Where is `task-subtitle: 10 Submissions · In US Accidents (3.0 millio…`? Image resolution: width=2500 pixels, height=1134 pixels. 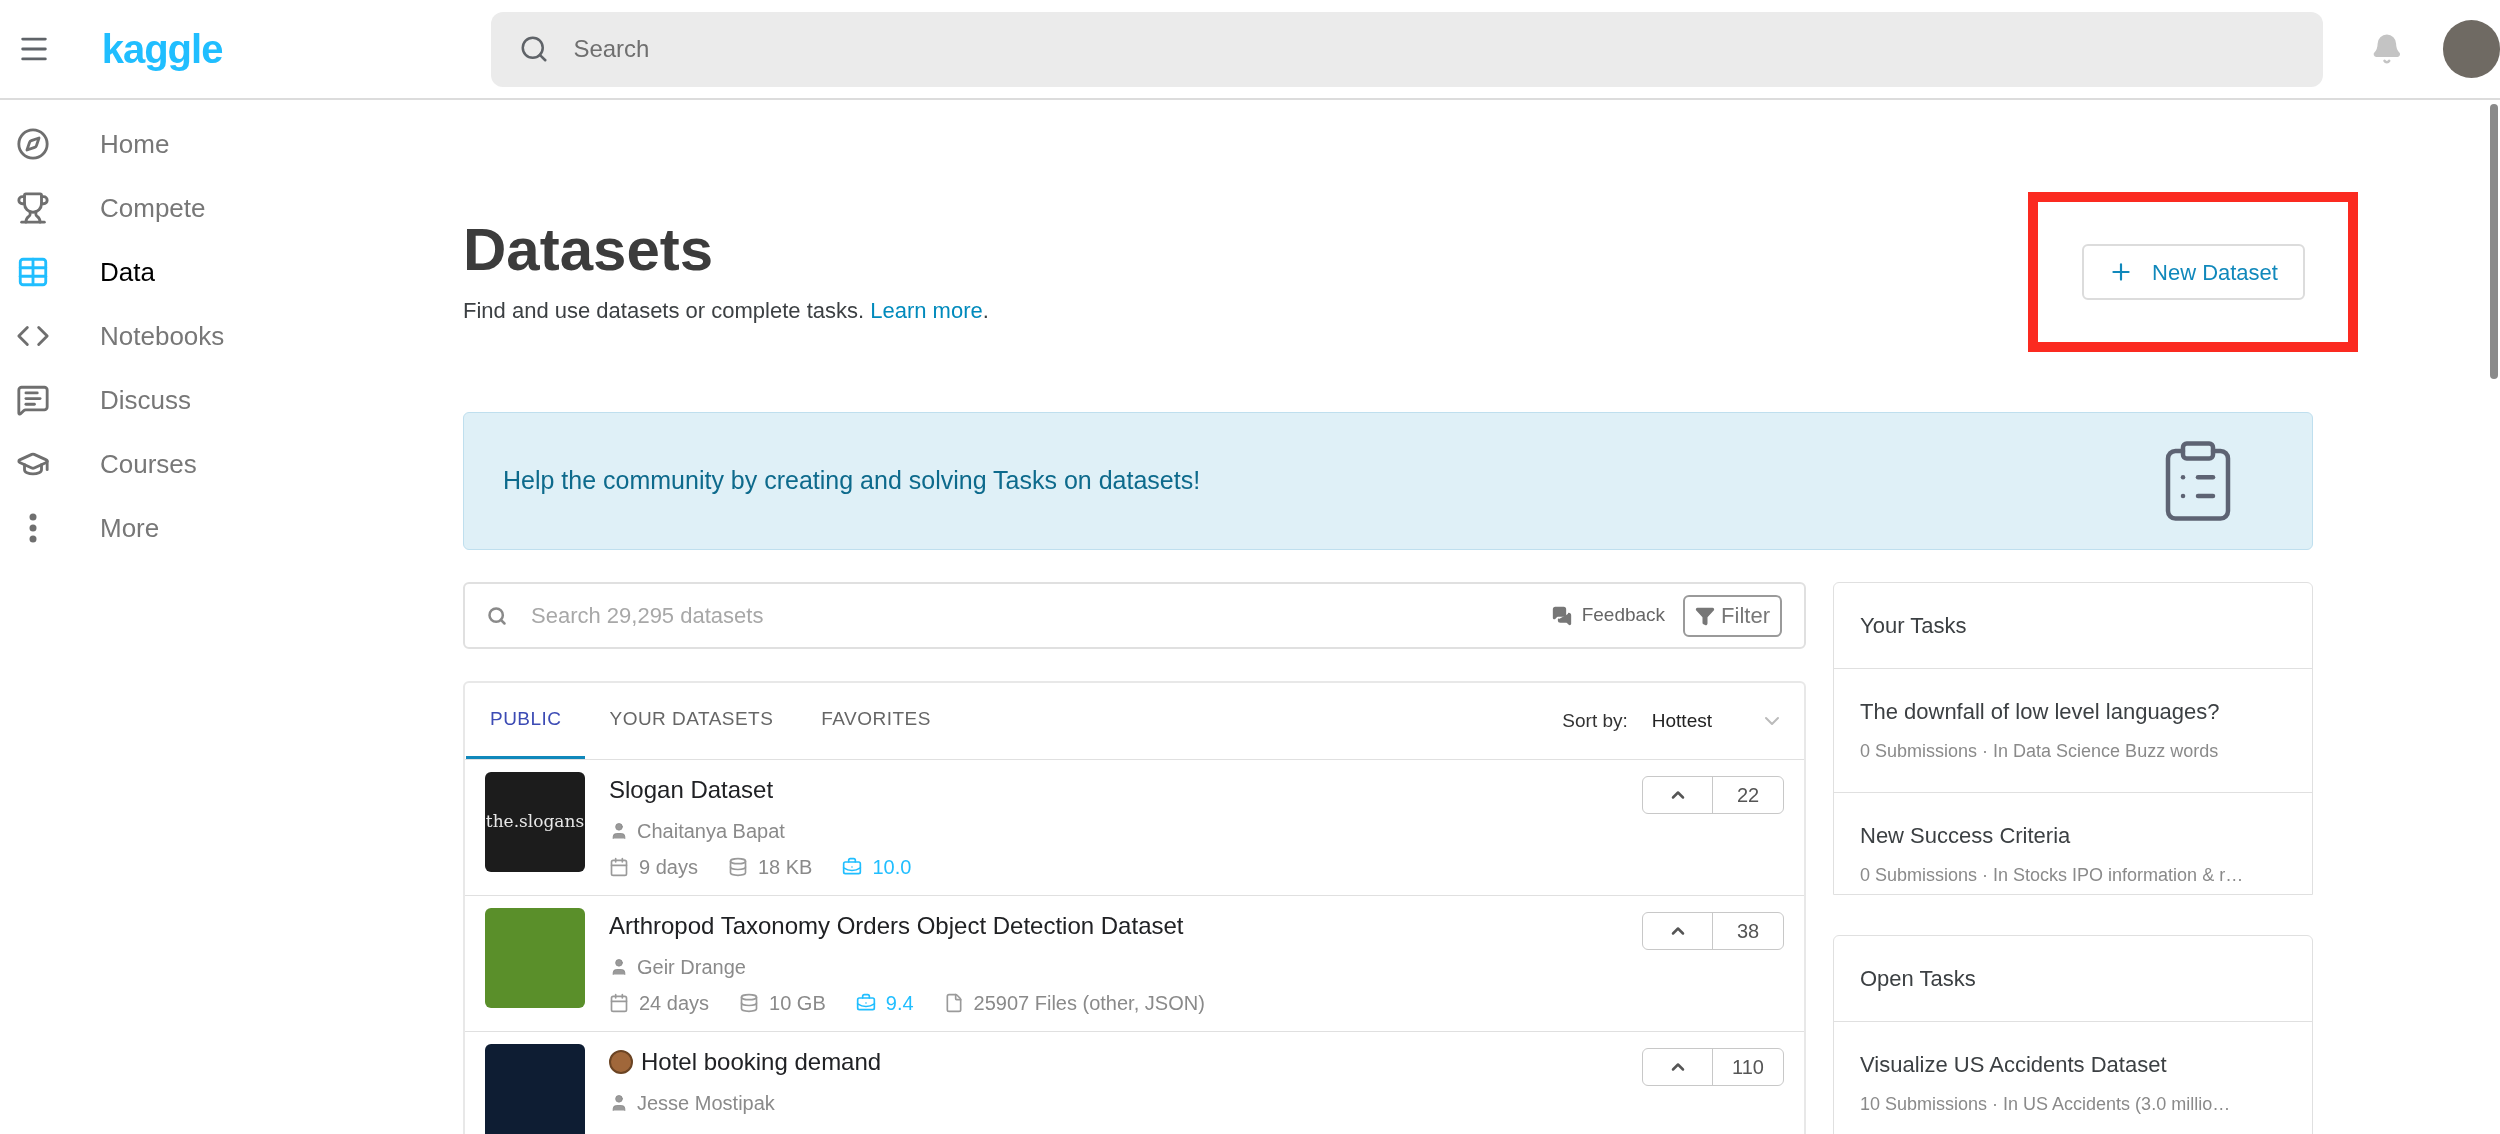 task-subtitle: 10 Submissions · In US Accidents (3.0 millio… is located at coordinates (2046, 1104).